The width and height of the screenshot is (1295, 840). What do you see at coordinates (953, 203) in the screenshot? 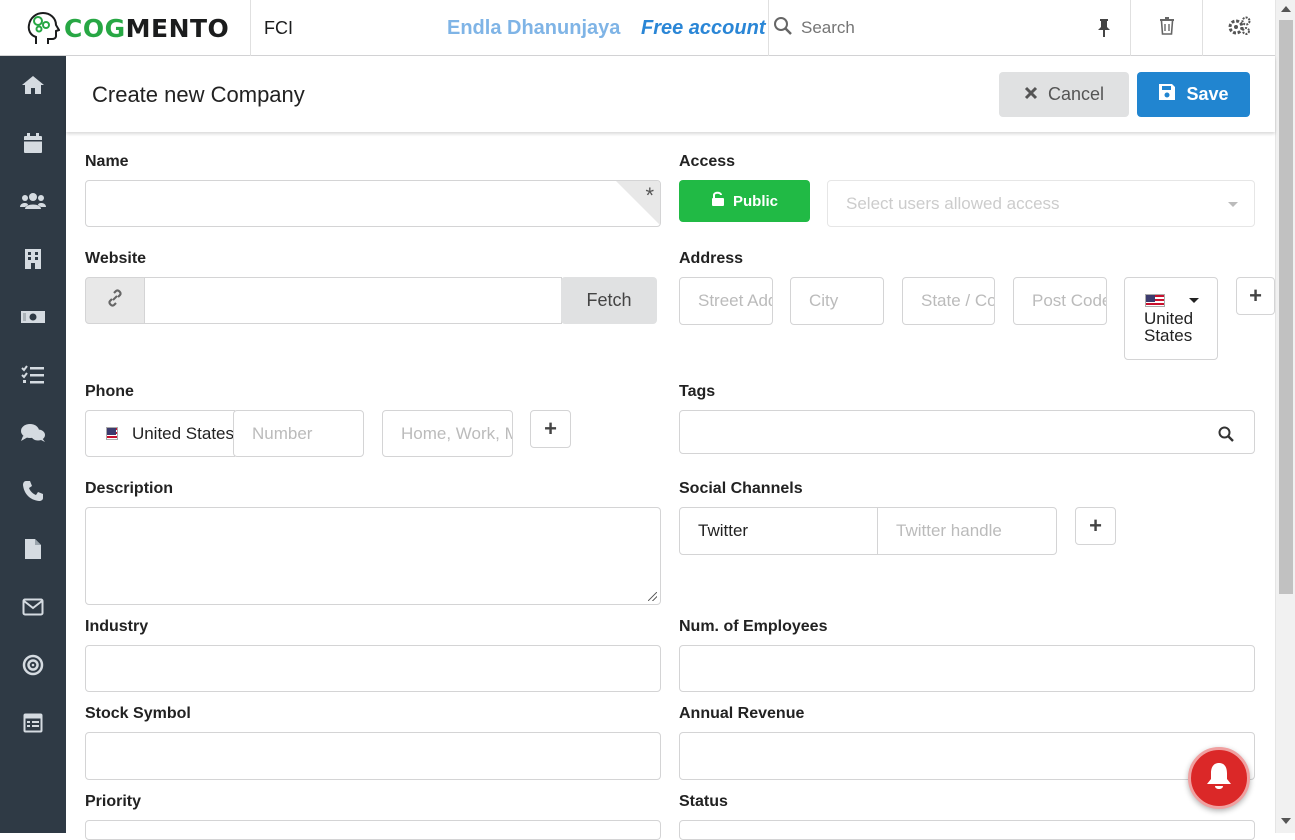
I see `access-placeholder: Select users allowed access` at bounding box center [953, 203].